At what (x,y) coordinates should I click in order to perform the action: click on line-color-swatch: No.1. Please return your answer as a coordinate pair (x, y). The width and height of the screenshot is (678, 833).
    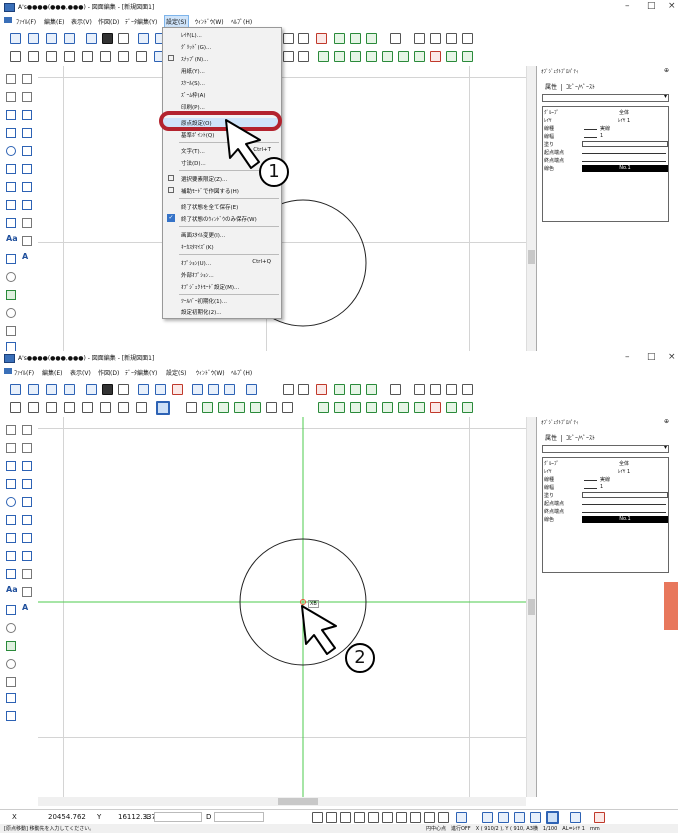
    Looking at the image, I should click on (625, 519).